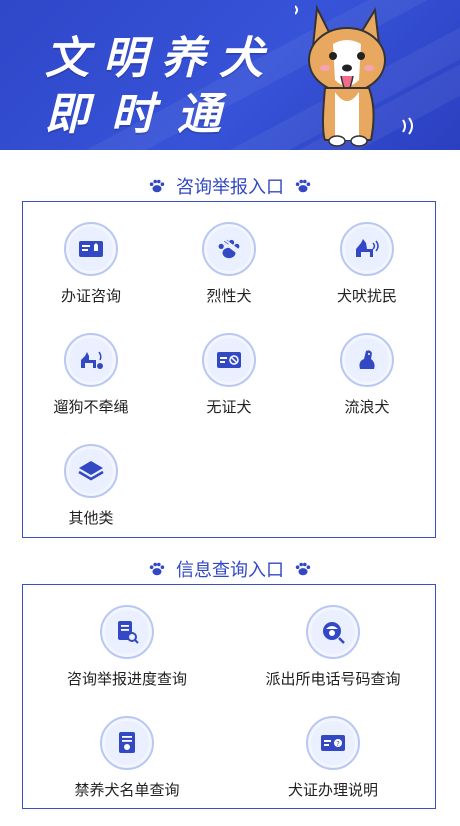 The height and width of the screenshot is (826, 460). Describe the element at coordinates (229, 407) in the screenshot. I see `item-label: 无证犬` at that location.